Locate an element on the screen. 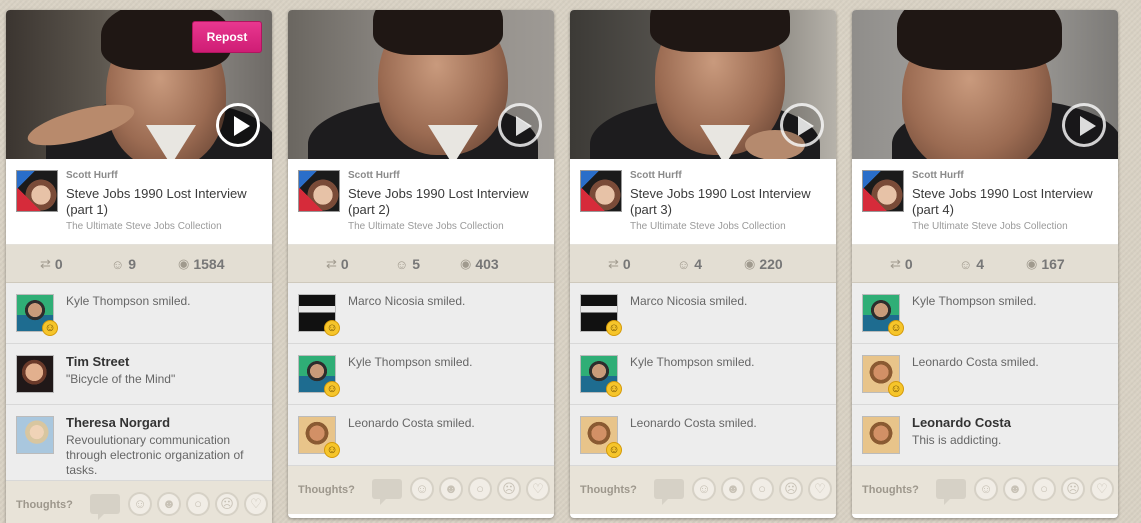 Image resolution: width=1141 pixels, height=523 pixels. thoughts-label: Thoughts? is located at coordinates (890, 490).